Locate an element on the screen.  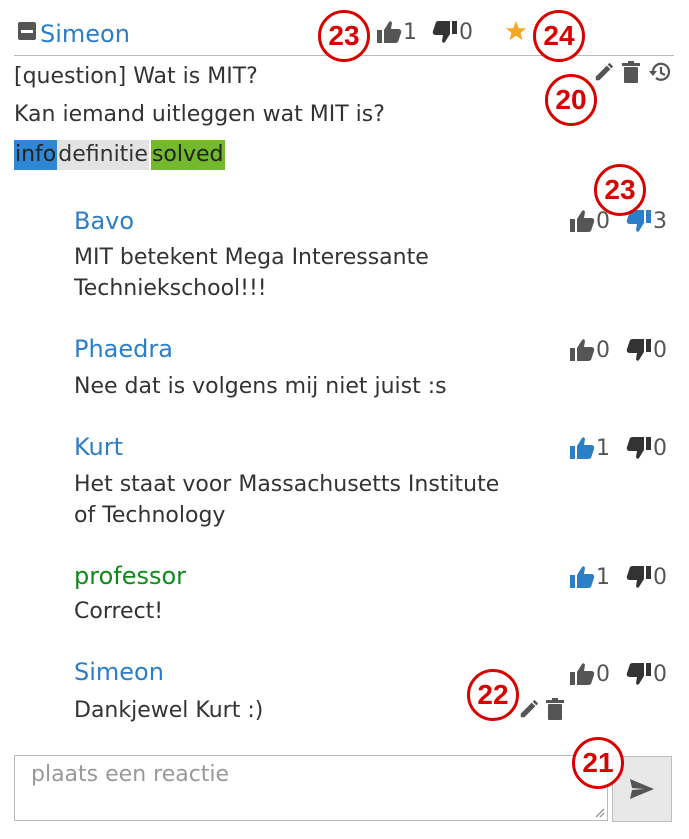
annotation-badge: 22 is located at coordinates (493, 695).